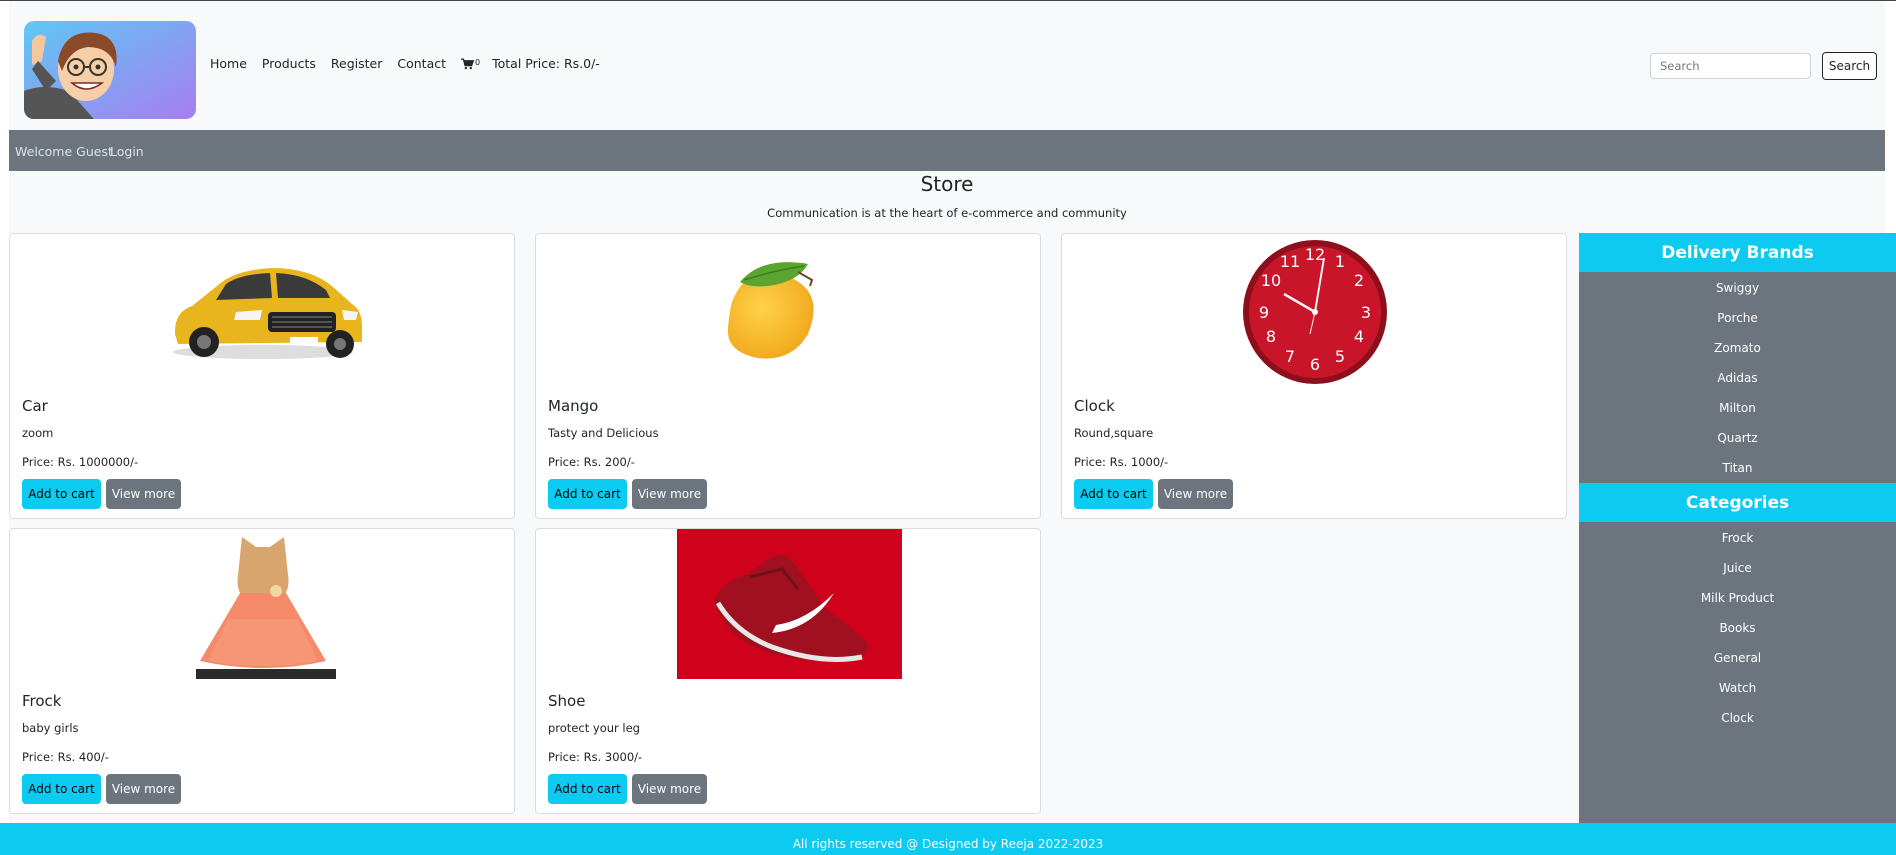 Image resolution: width=1896 pixels, height=855 pixels. What do you see at coordinates (788, 605) in the screenshot?
I see `product-image-shoe` at bounding box center [788, 605].